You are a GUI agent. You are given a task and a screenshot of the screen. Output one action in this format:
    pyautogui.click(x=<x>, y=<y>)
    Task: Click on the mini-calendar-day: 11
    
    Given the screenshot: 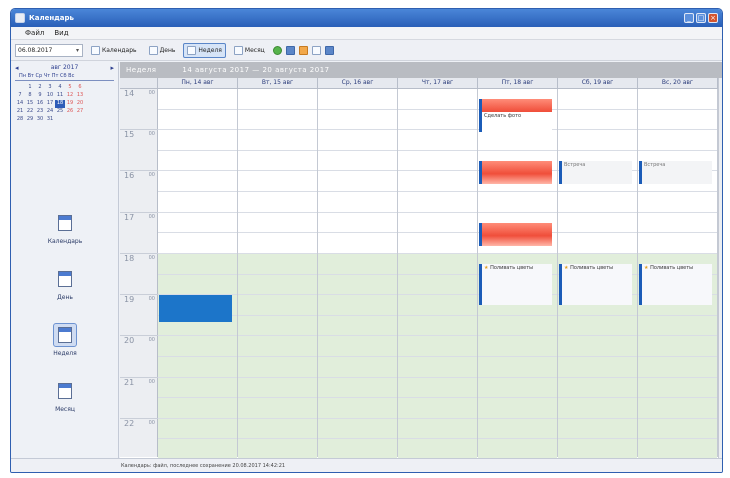 What is the action you would take?
    pyautogui.click(x=60, y=96)
    